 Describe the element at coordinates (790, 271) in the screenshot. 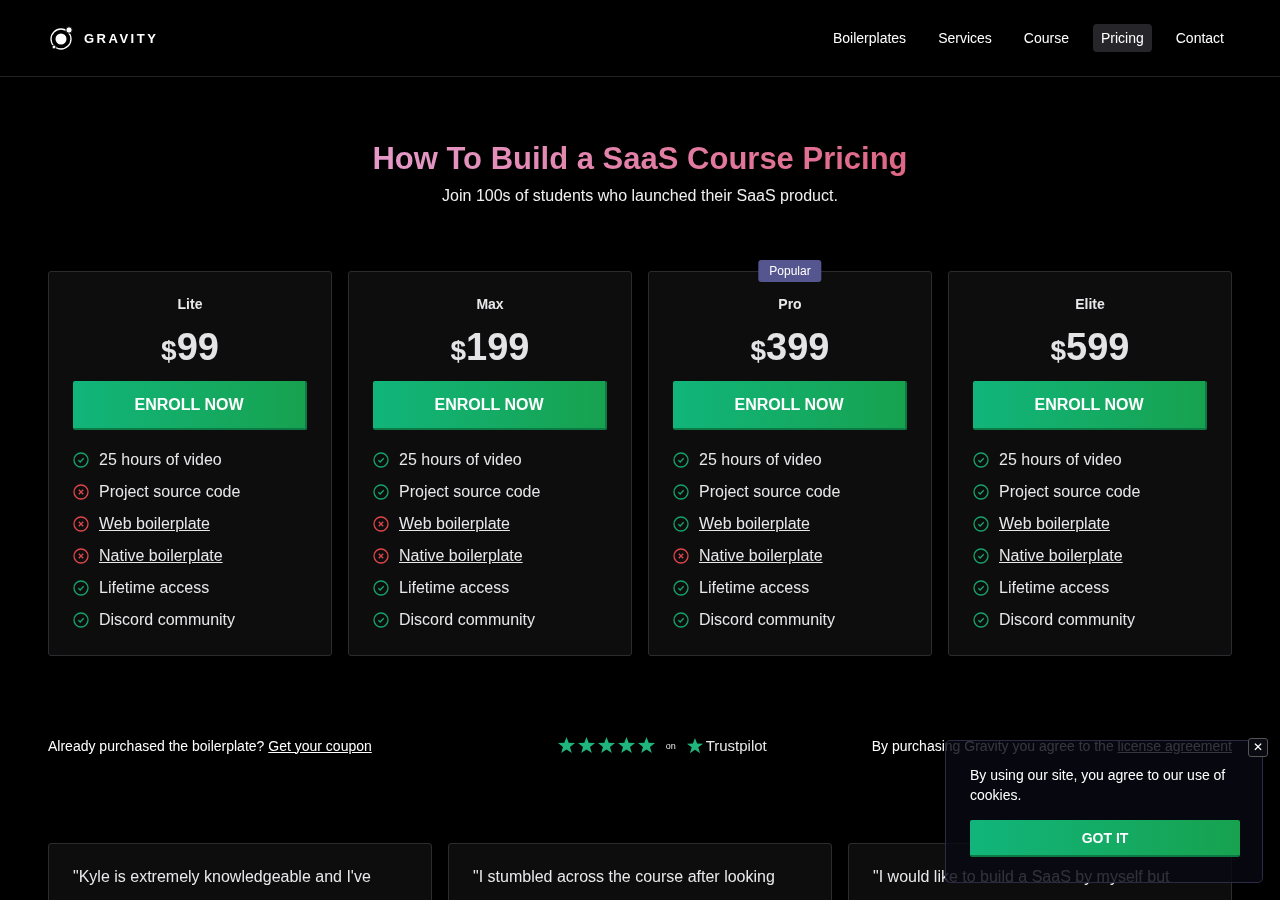

I see `popular-badge: Popular` at that location.